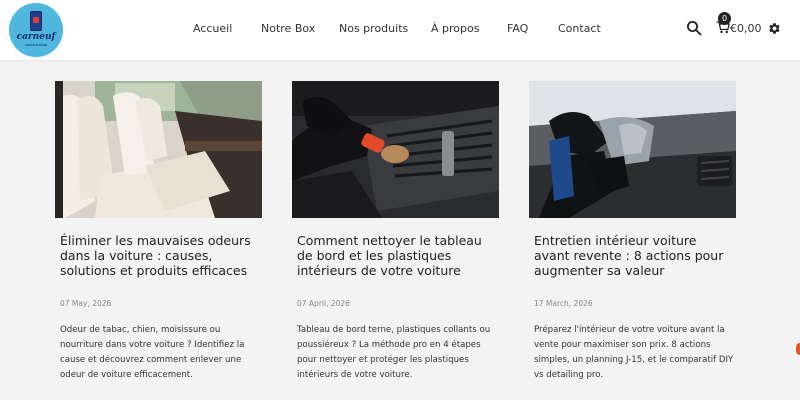 This screenshot has height=400, width=800. What do you see at coordinates (632, 149) in the screenshot?
I see `post-image-dashboard-cloth` at bounding box center [632, 149].